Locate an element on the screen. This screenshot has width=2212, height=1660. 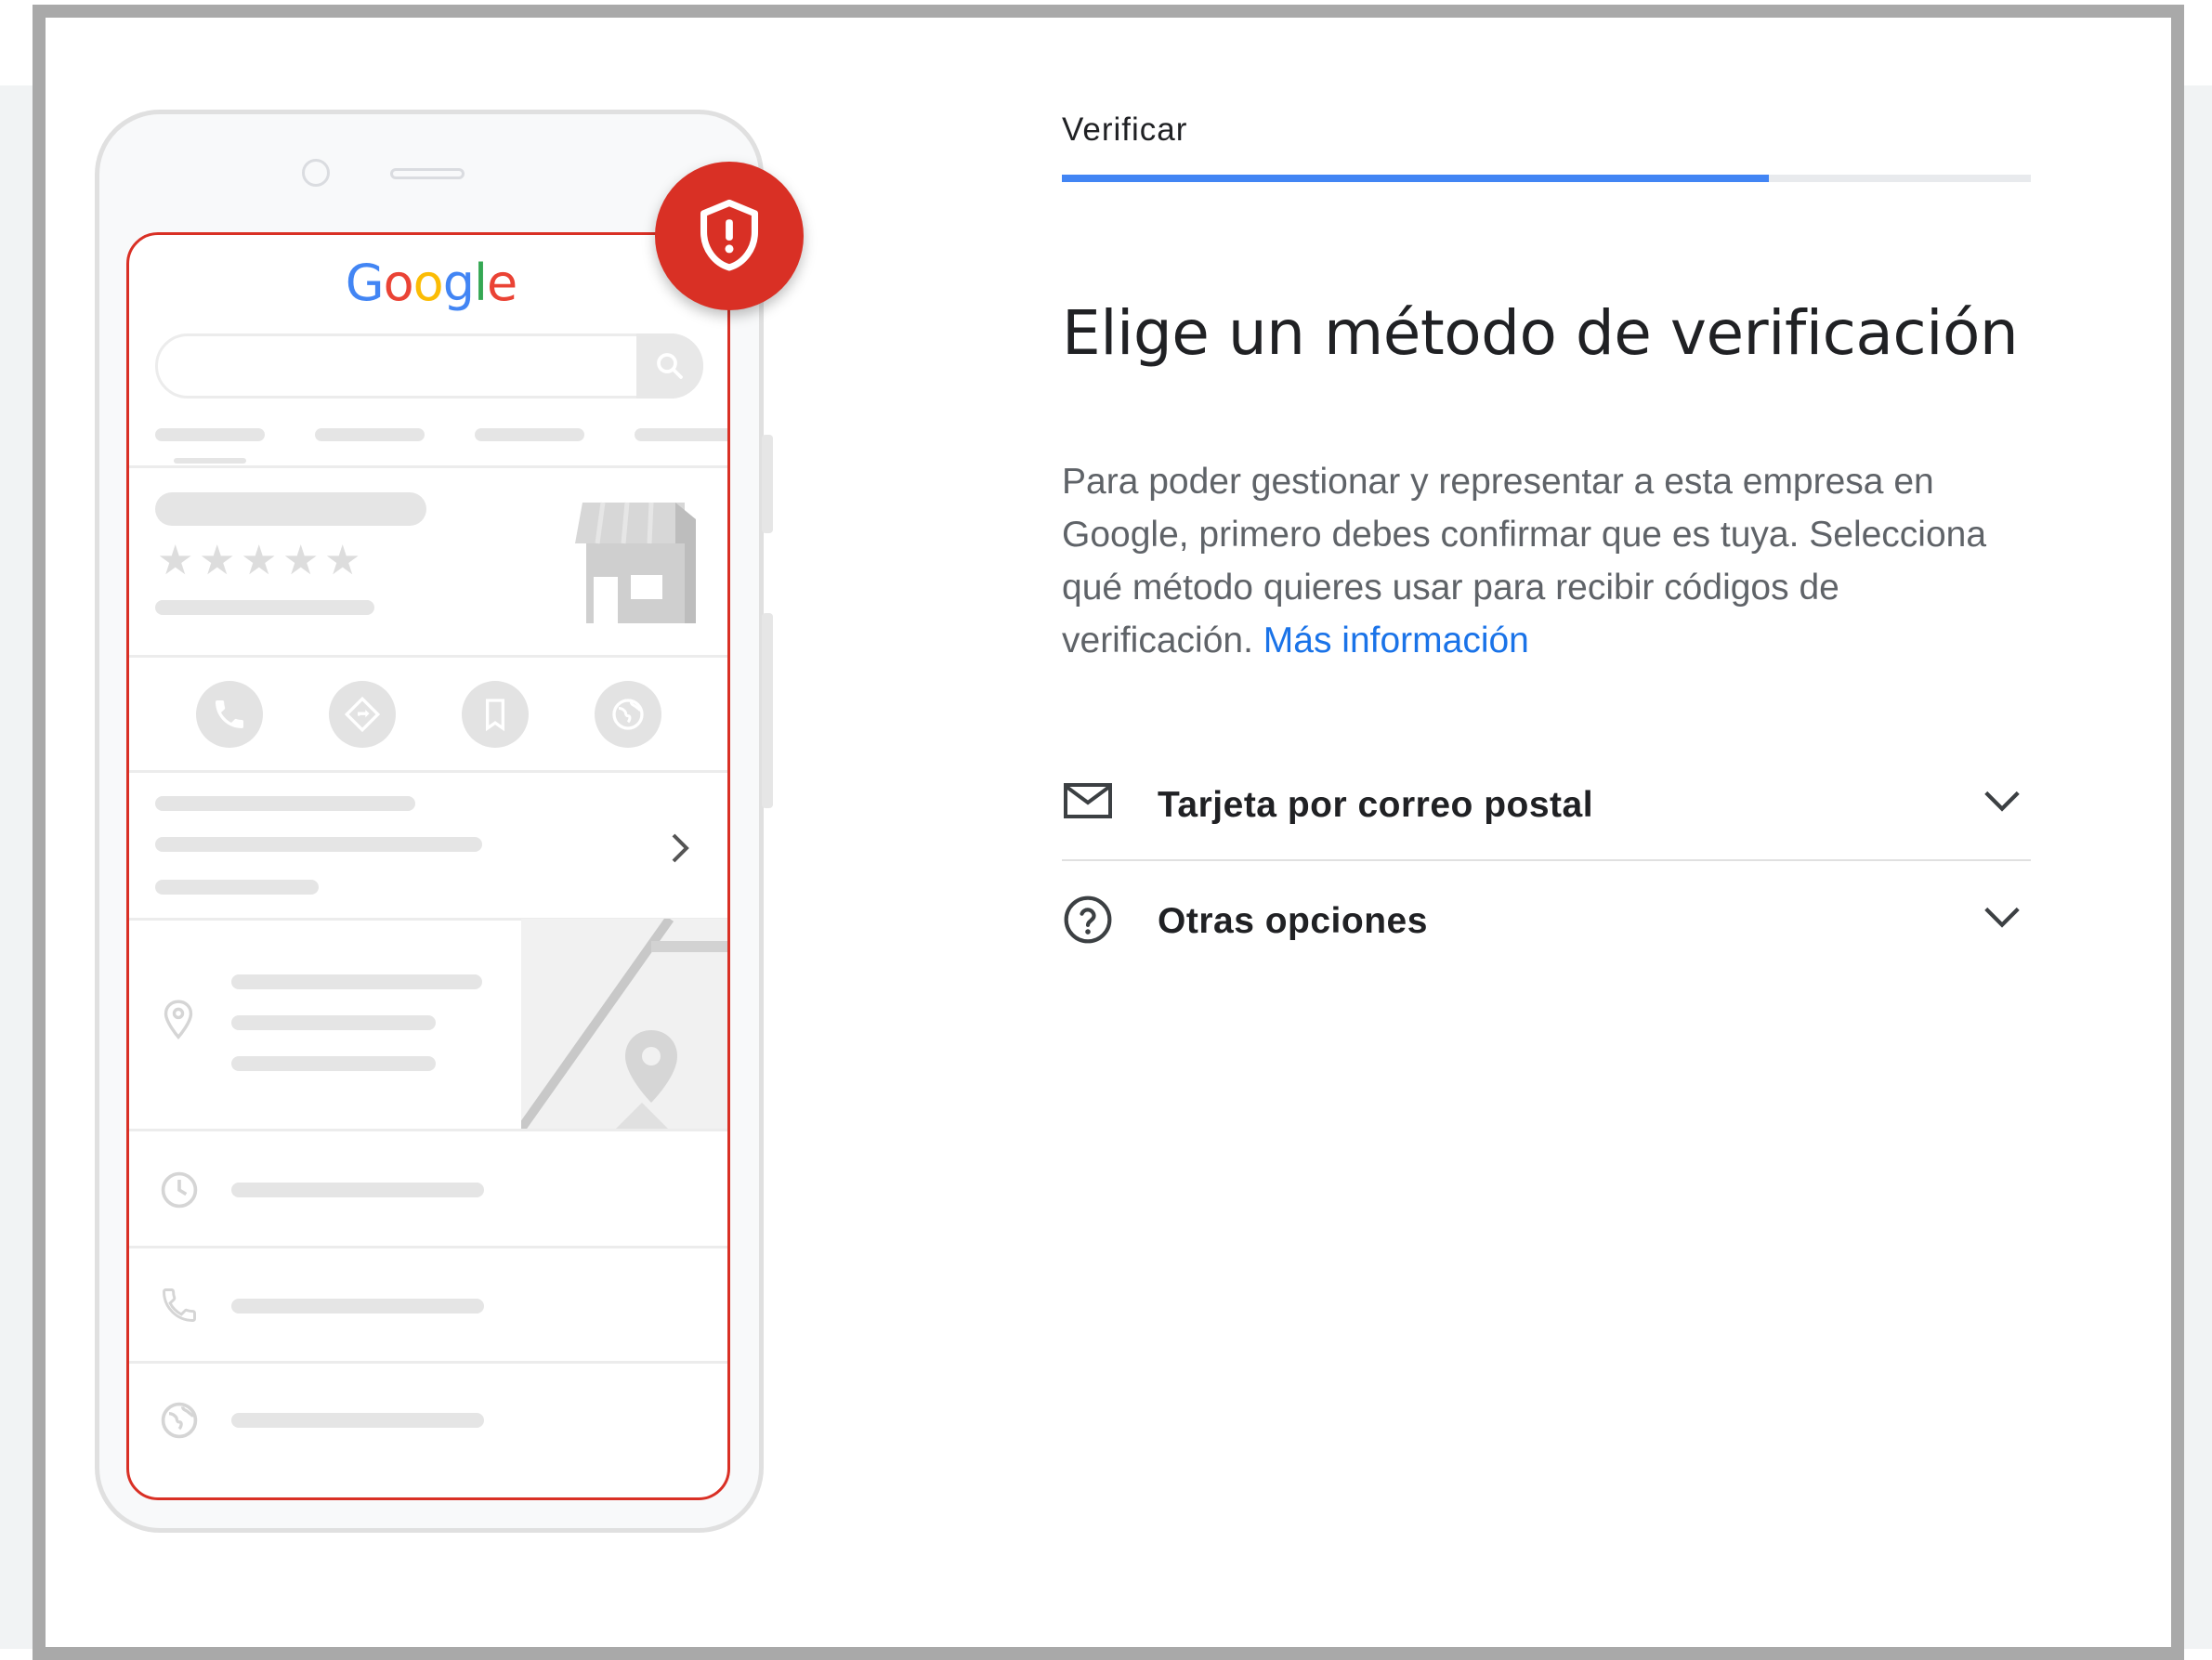
website-placeholder is located at coordinates (357, 1420).